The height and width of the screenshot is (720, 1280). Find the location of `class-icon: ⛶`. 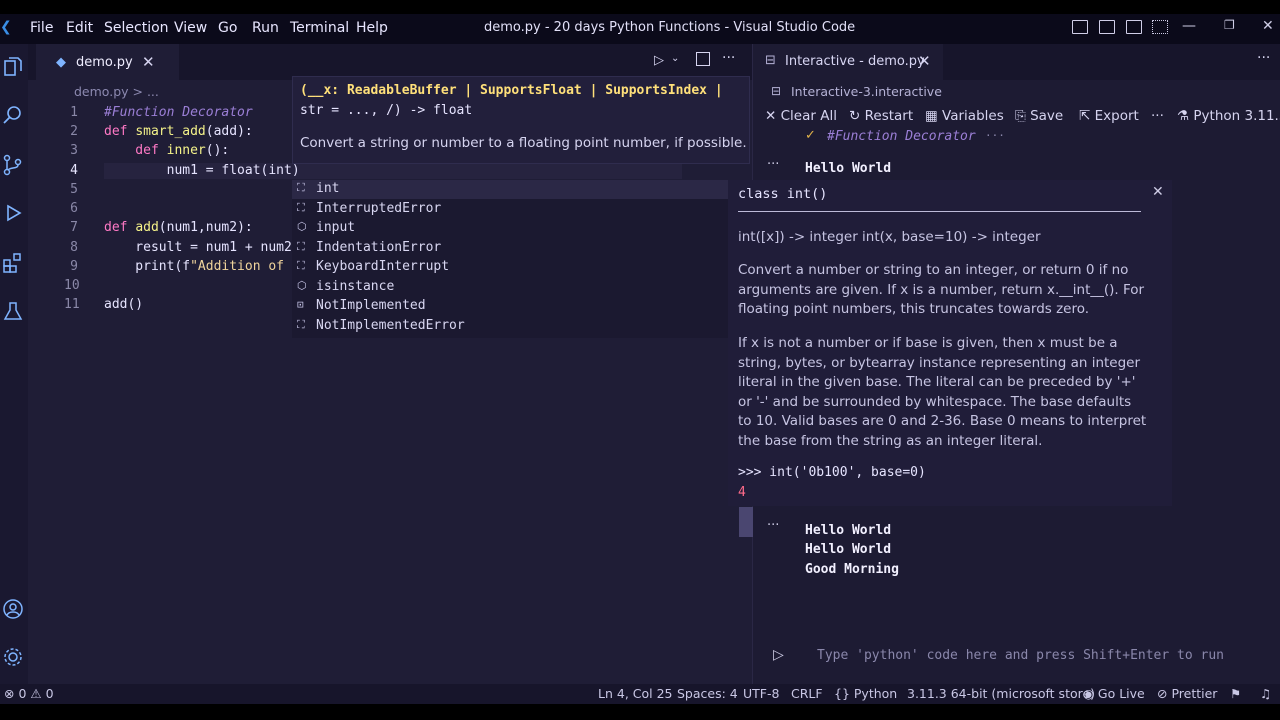

class-icon: ⛶ is located at coordinates (301, 265).